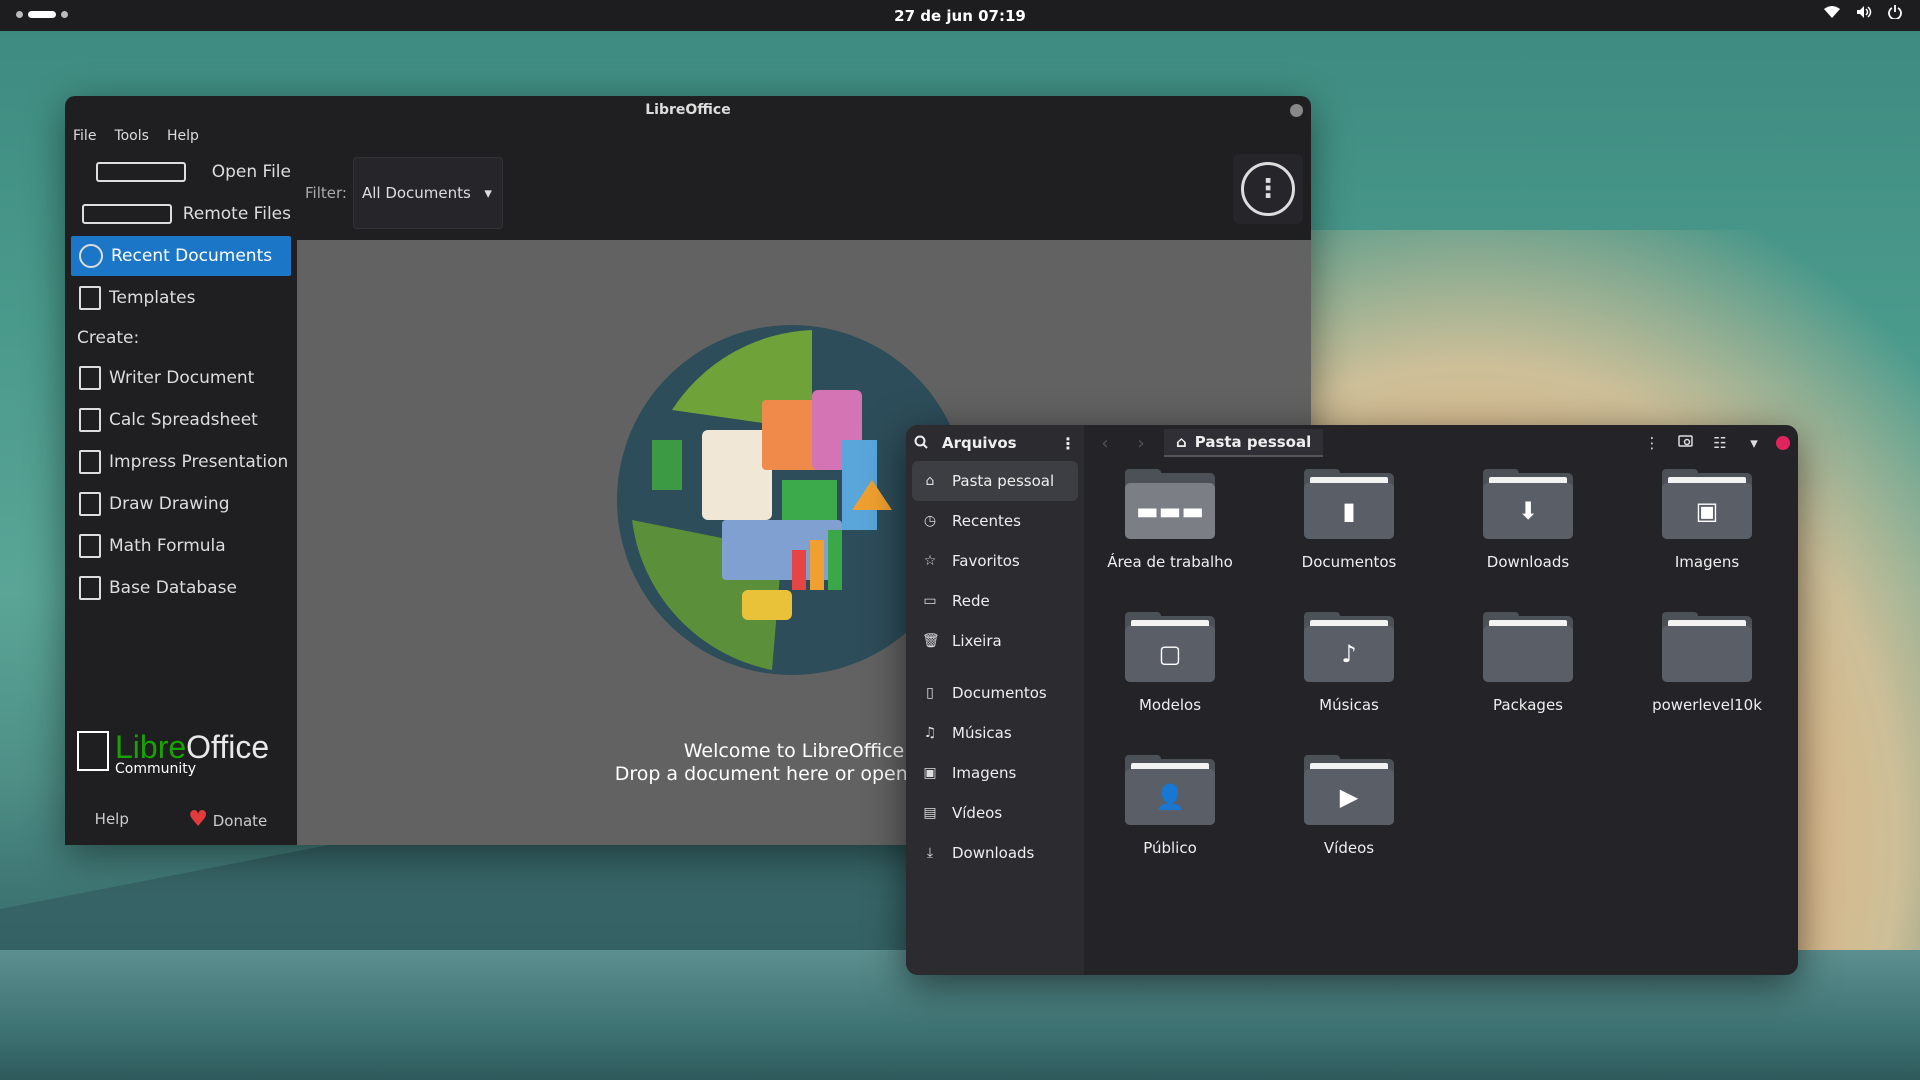 The width and height of the screenshot is (1920, 1080). I want to click on folder-menu-button: ⋮, so click(1652, 443).